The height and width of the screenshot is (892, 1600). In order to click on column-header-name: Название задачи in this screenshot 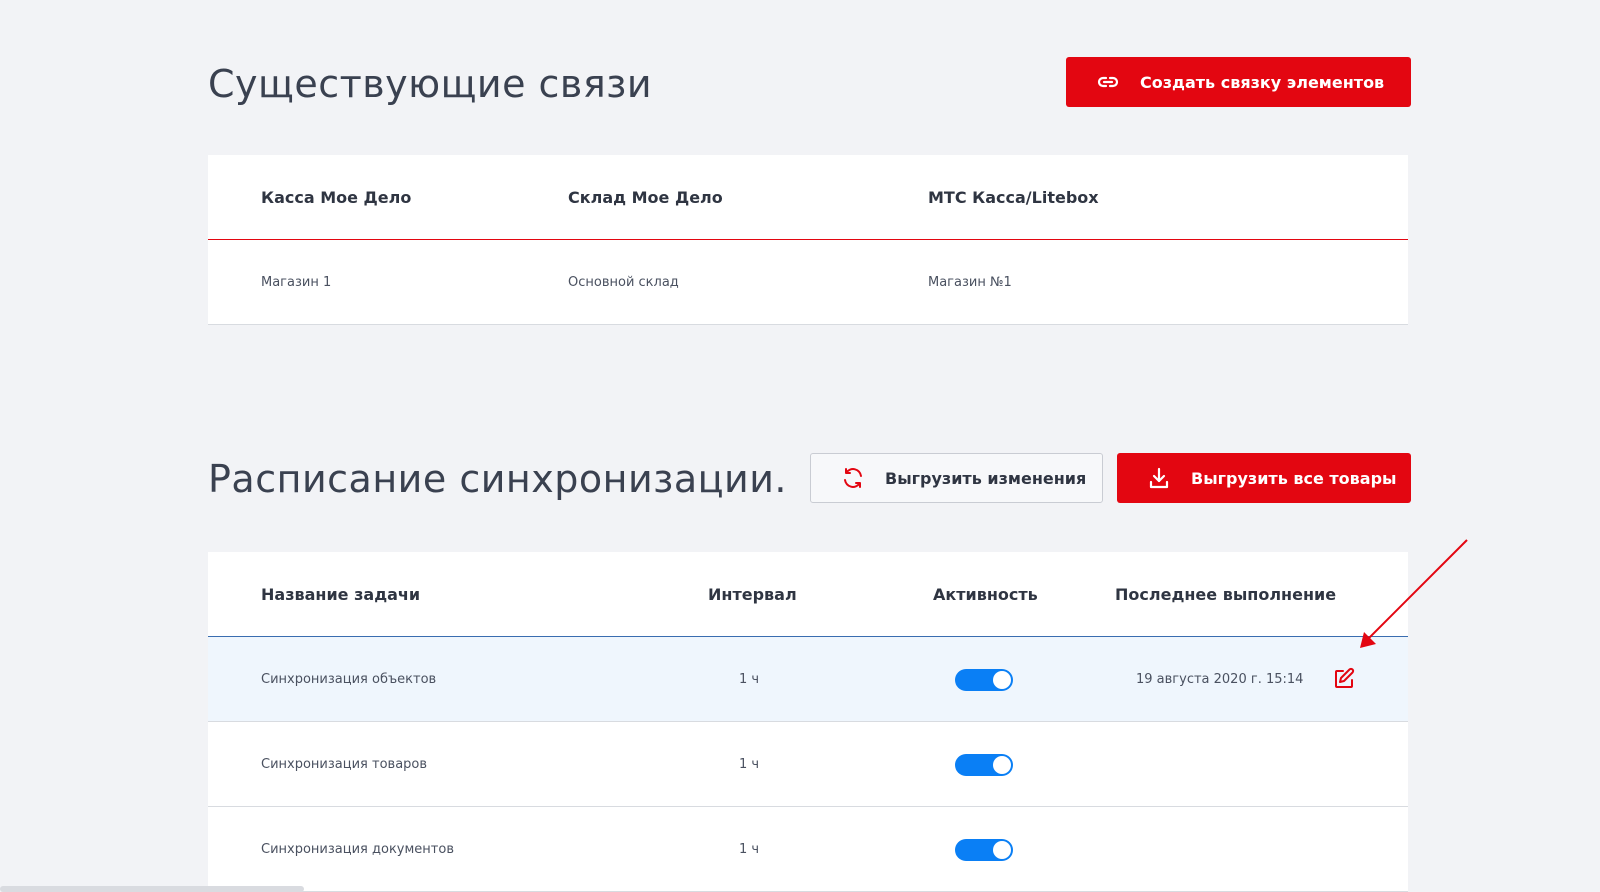, I will do `click(341, 594)`.